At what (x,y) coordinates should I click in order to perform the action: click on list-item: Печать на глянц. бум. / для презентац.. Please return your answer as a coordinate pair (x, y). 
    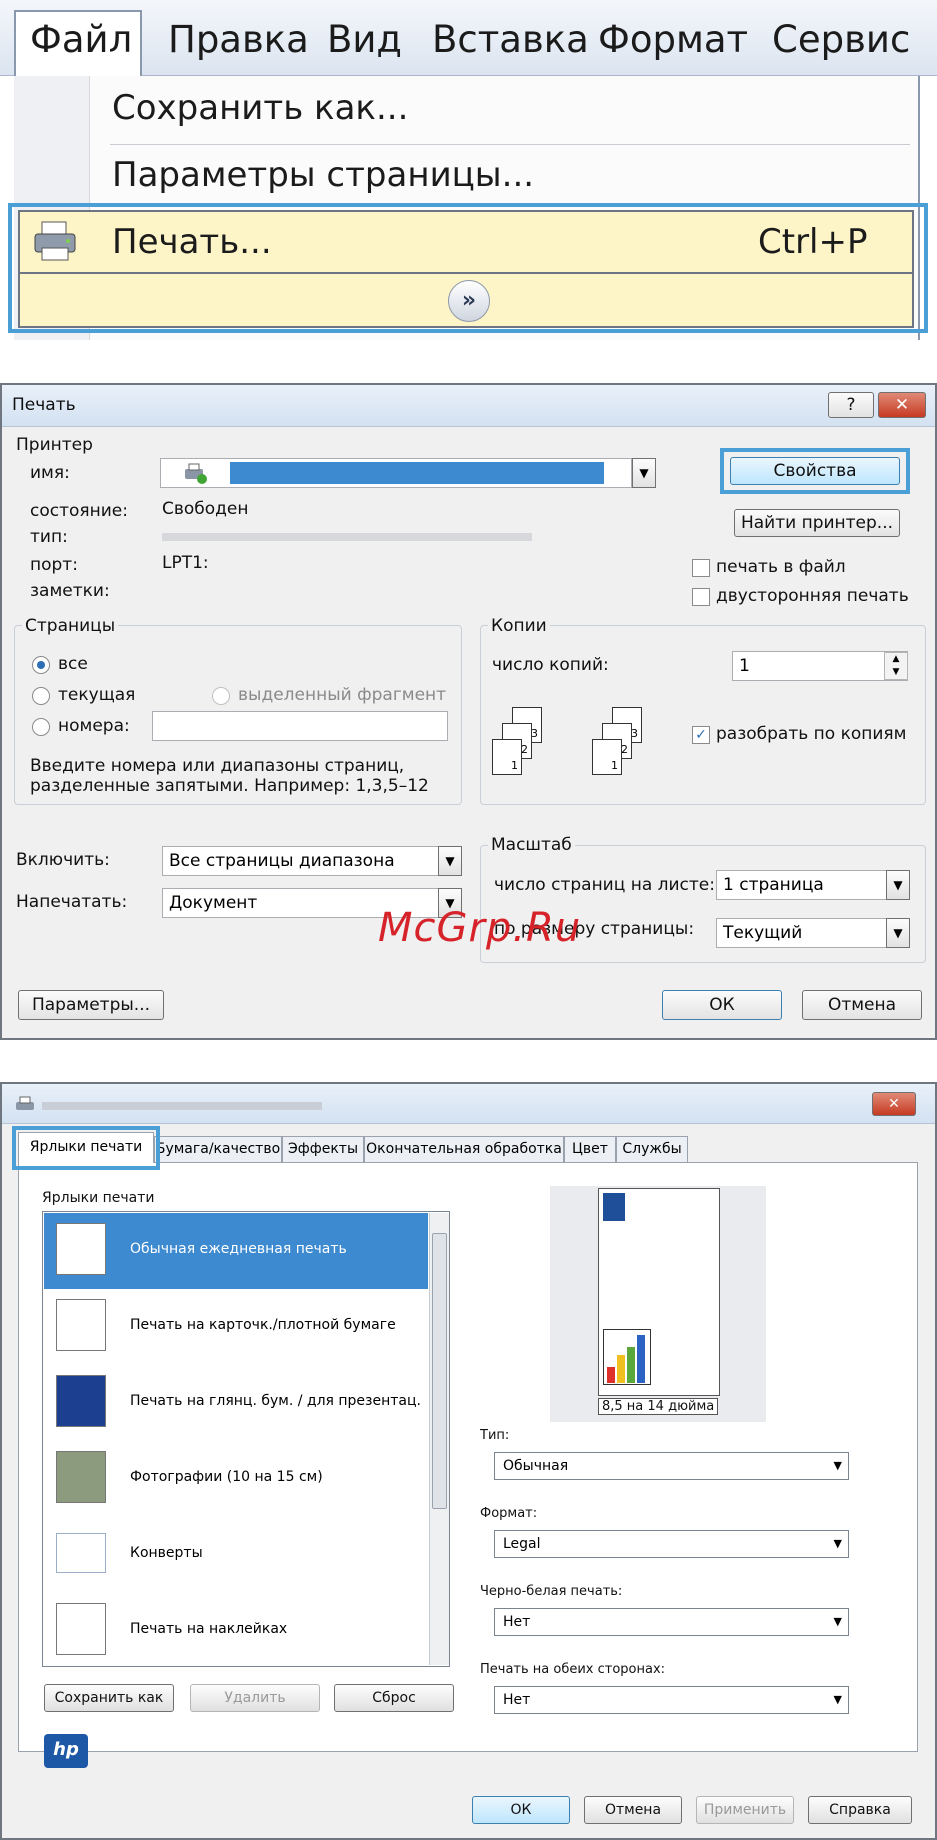
    Looking at the image, I should click on (236, 1403).